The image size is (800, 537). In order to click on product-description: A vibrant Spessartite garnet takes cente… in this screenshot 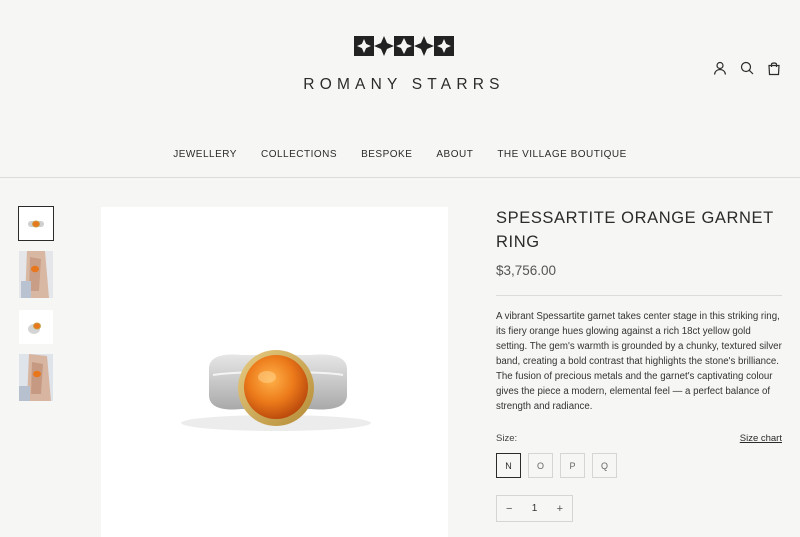, I will do `click(639, 361)`.